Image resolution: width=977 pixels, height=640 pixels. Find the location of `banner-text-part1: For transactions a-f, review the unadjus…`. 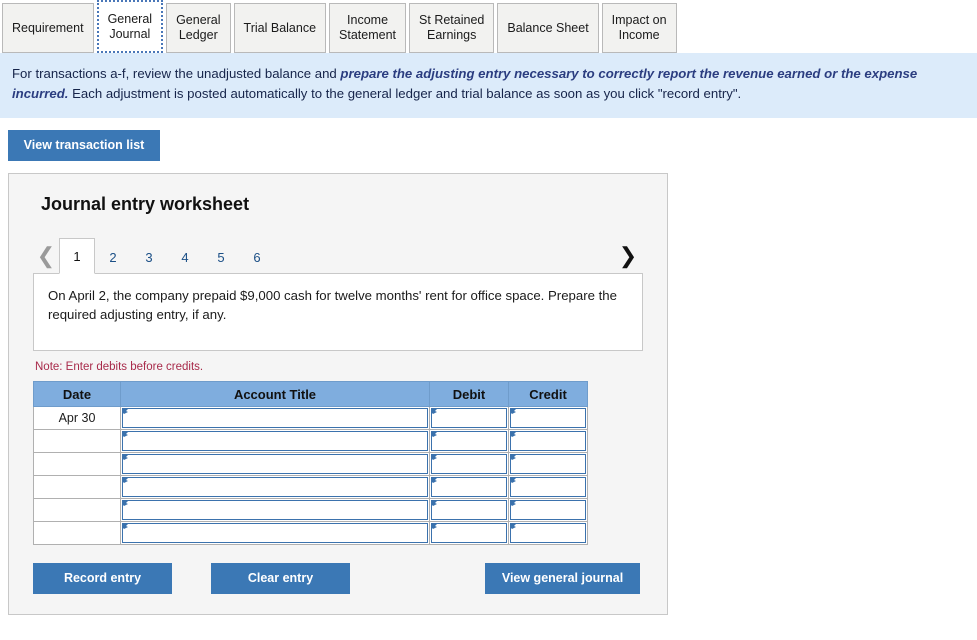

banner-text-part1: For transactions a-f, review the unadjus… is located at coordinates (176, 73).